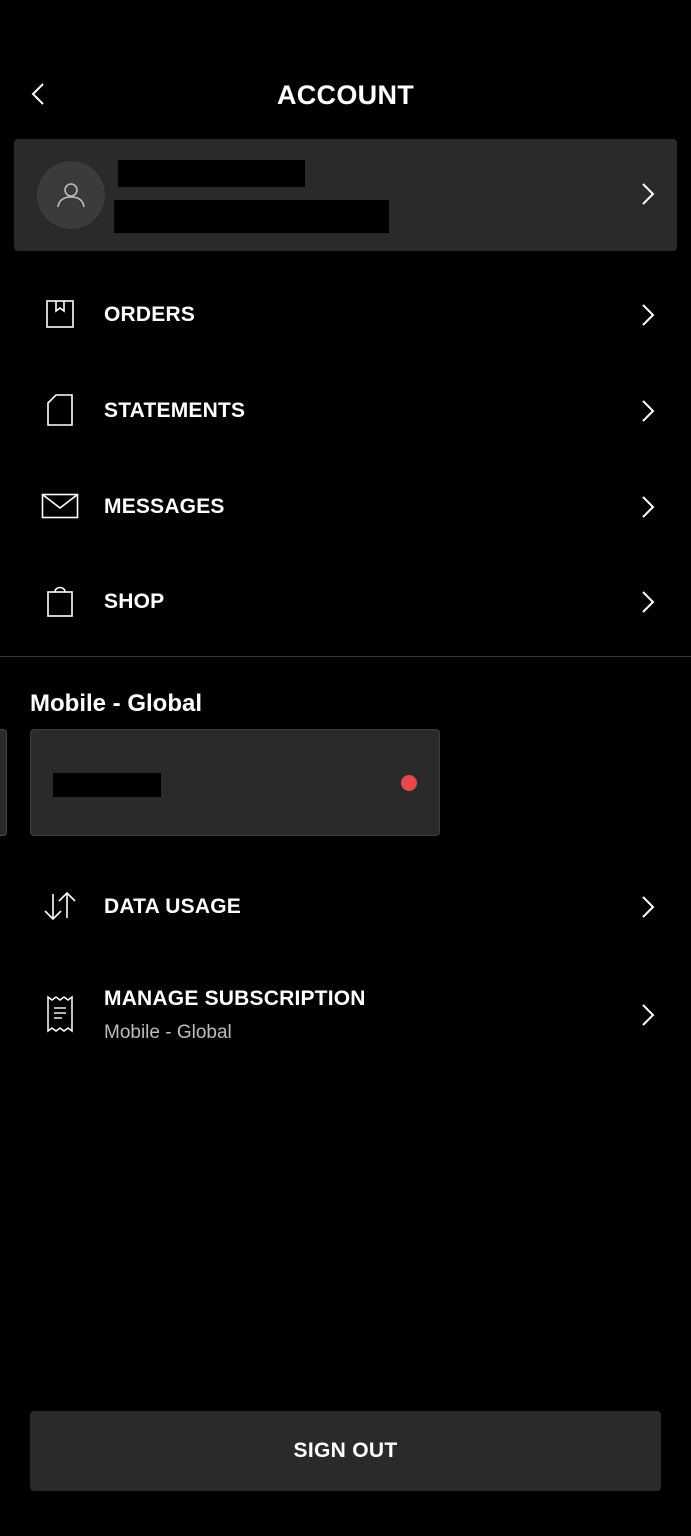 The width and height of the screenshot is (691, 1536). What do you see at coordinates (345, 1451) in the screenshot?
I see `sign-out-button: SIGN OUT` at bounding box center [345, 1451].